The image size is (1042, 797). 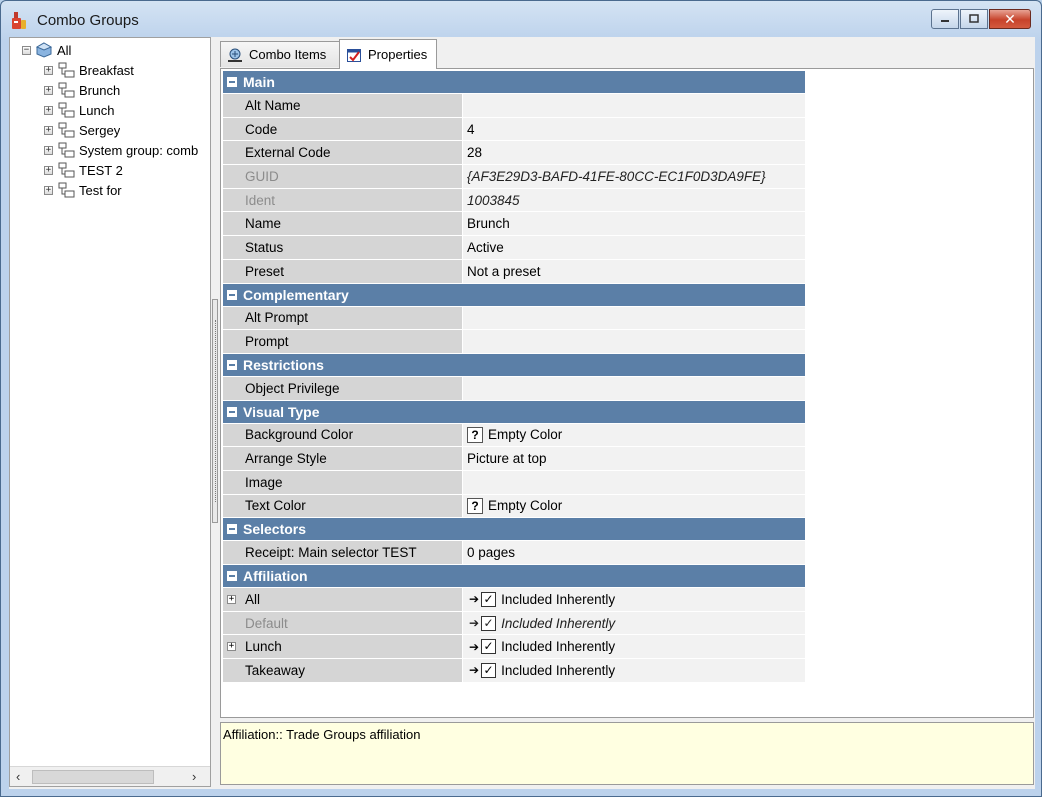 I want to click on property-row: Alt Name, so click(x=514, y=106).